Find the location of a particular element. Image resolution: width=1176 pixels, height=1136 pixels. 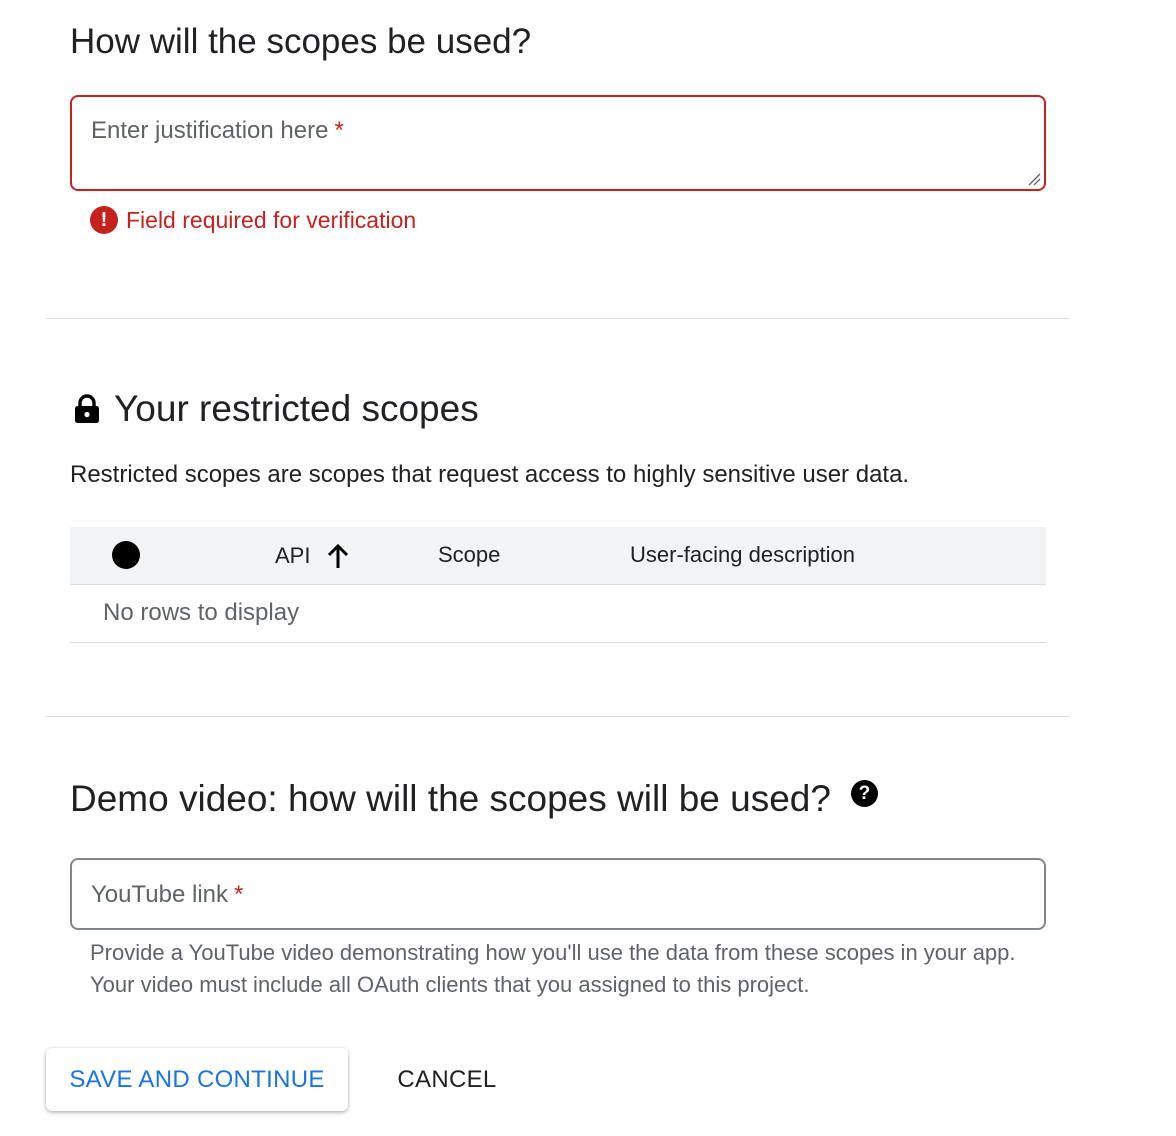

help-icon: ? is located at coordinates (864, 793).